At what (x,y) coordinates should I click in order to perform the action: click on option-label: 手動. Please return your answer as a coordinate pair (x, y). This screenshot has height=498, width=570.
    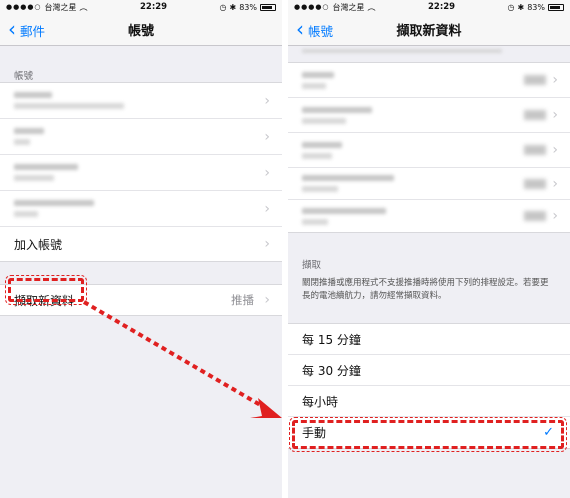
    Looking at the image, I should click on (314, 433).